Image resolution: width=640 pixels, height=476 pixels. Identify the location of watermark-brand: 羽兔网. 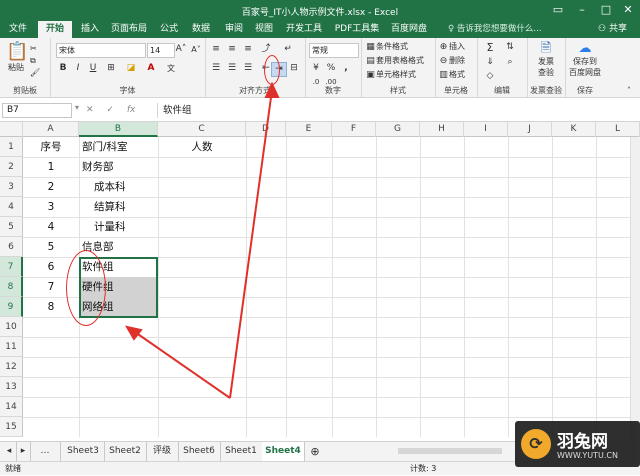
(582, 442).